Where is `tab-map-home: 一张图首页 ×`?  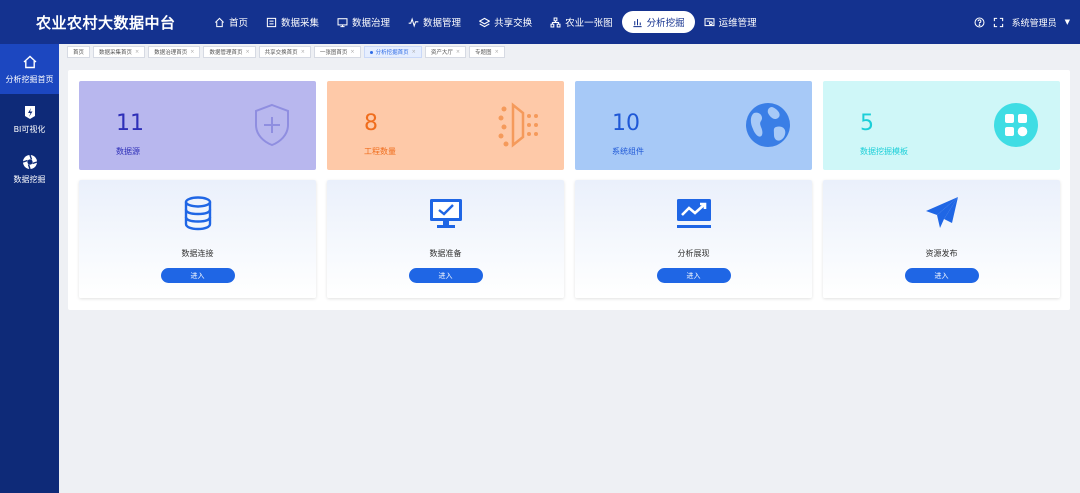
tab-map-home: 一张图首页 × is located at coordinates (337, 52).